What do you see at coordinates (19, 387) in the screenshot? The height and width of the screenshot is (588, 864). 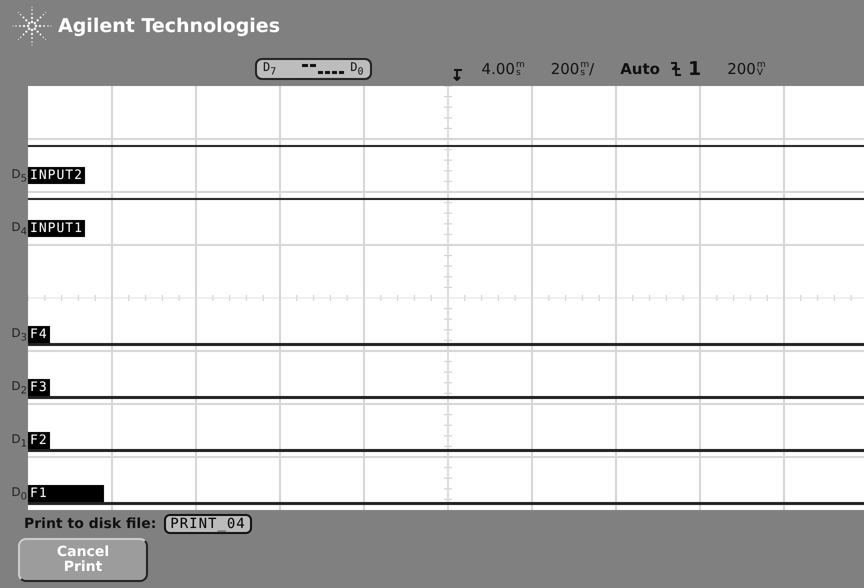 I see `channel-number: D$_{2}$` at bounding box center [19, 387].